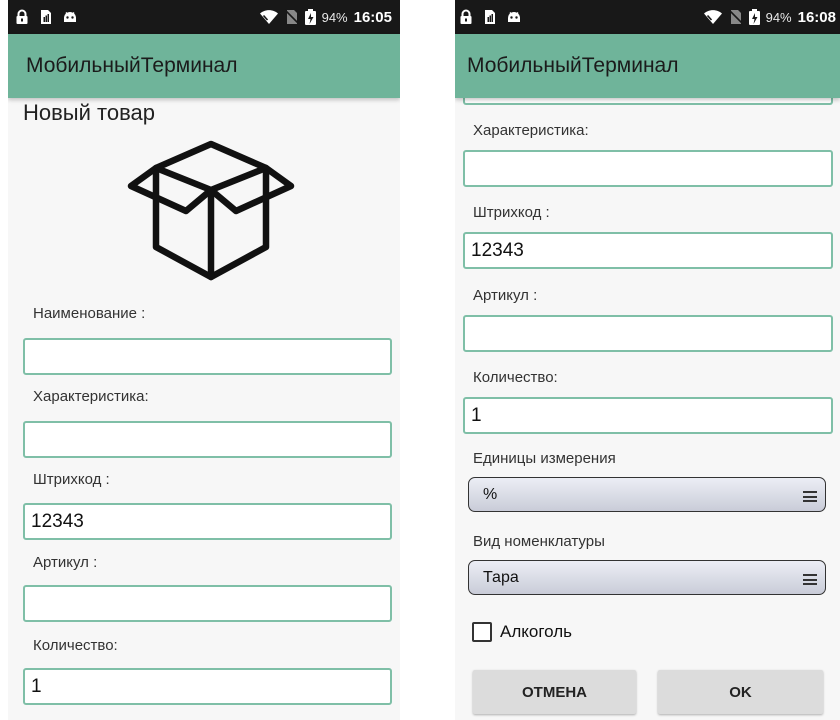 This screenshot has width=840, height=720. I want to click on nomenclature-select-value: Тара, so click(501, 577).